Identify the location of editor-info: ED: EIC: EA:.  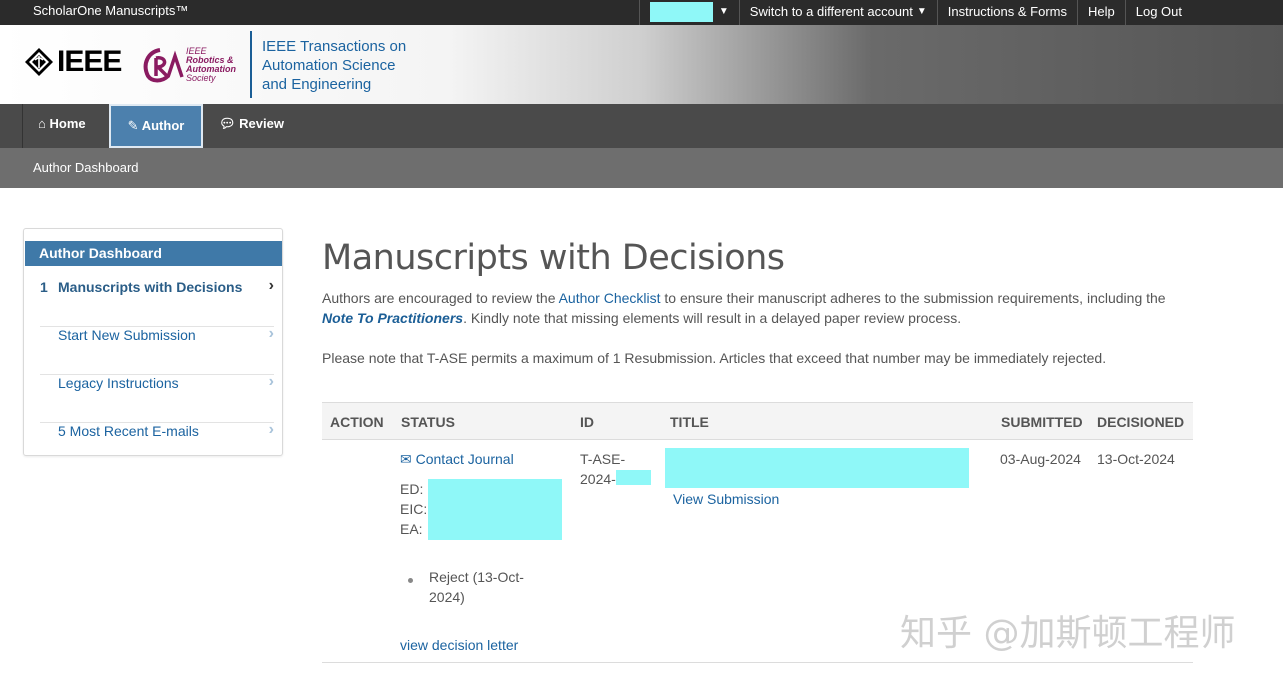
(413, 509).